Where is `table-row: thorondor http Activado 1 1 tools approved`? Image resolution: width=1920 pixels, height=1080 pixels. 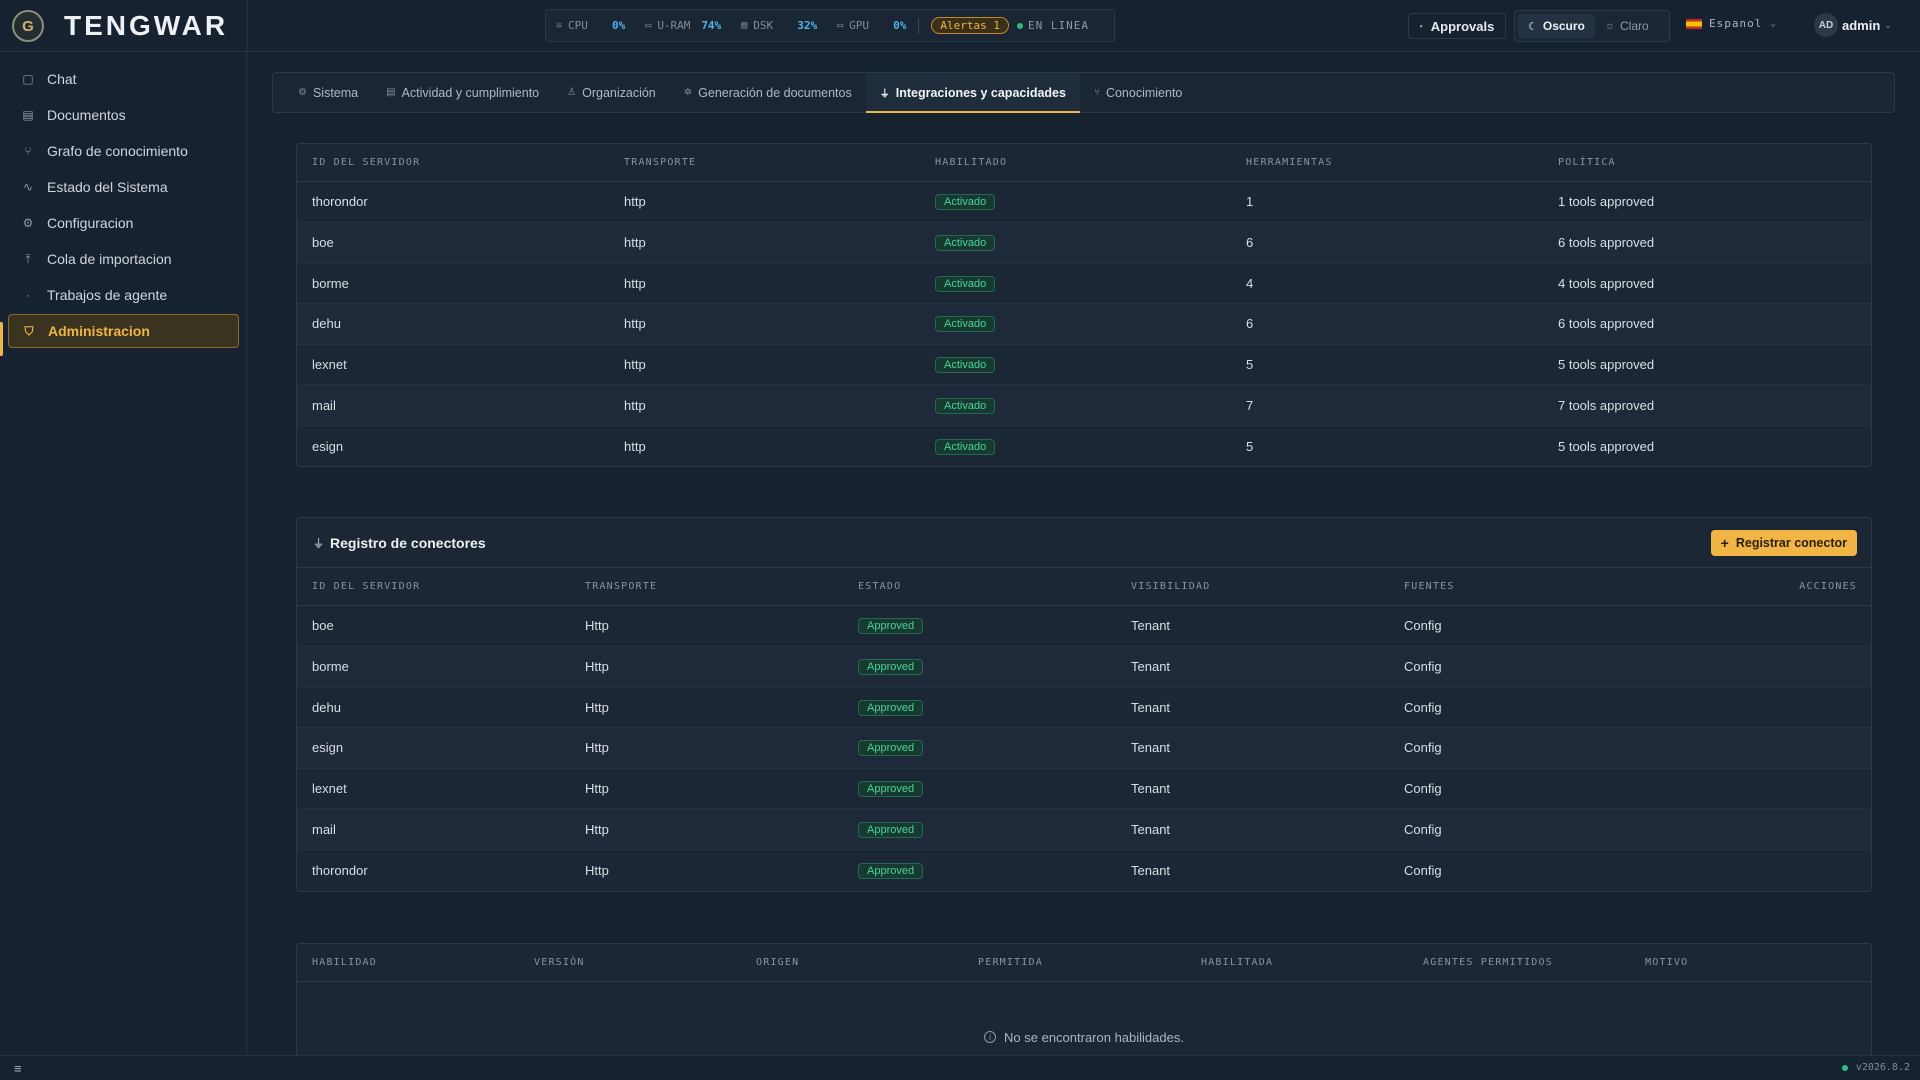
table-row: thorondor http Activado 1 1 tools approved is located at coordinates (1084, 202).